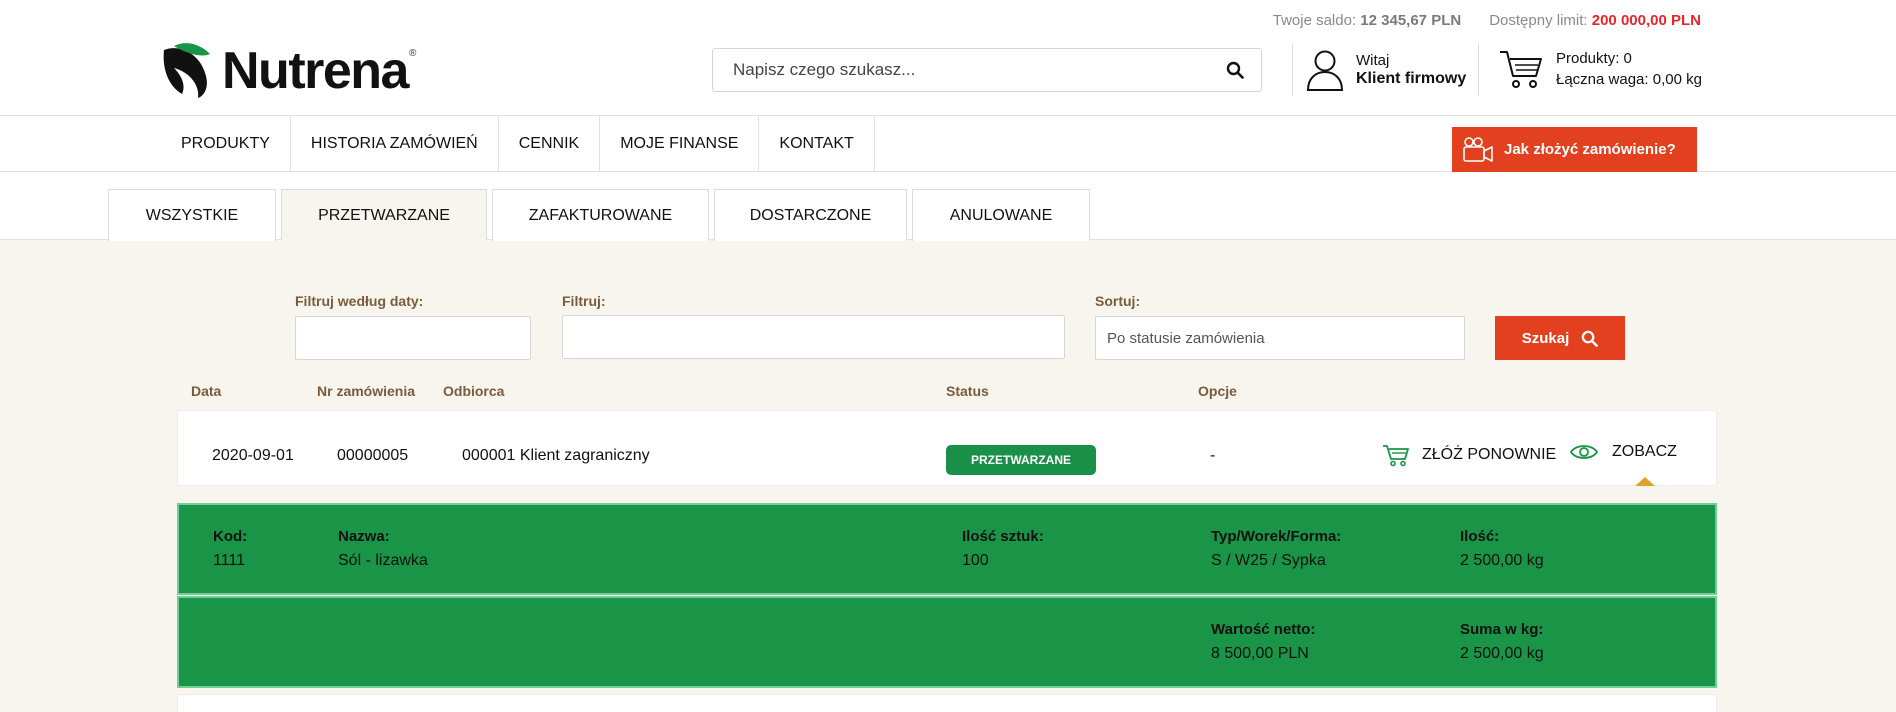 This screenshot has width=1896, height=712. I want to click on search-button, so click(1235, 70).